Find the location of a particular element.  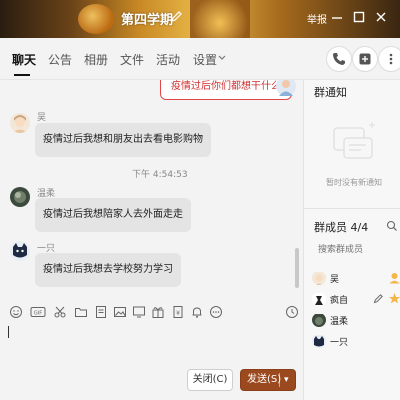

svg-text: GIF is located at coordinates (38, 314).